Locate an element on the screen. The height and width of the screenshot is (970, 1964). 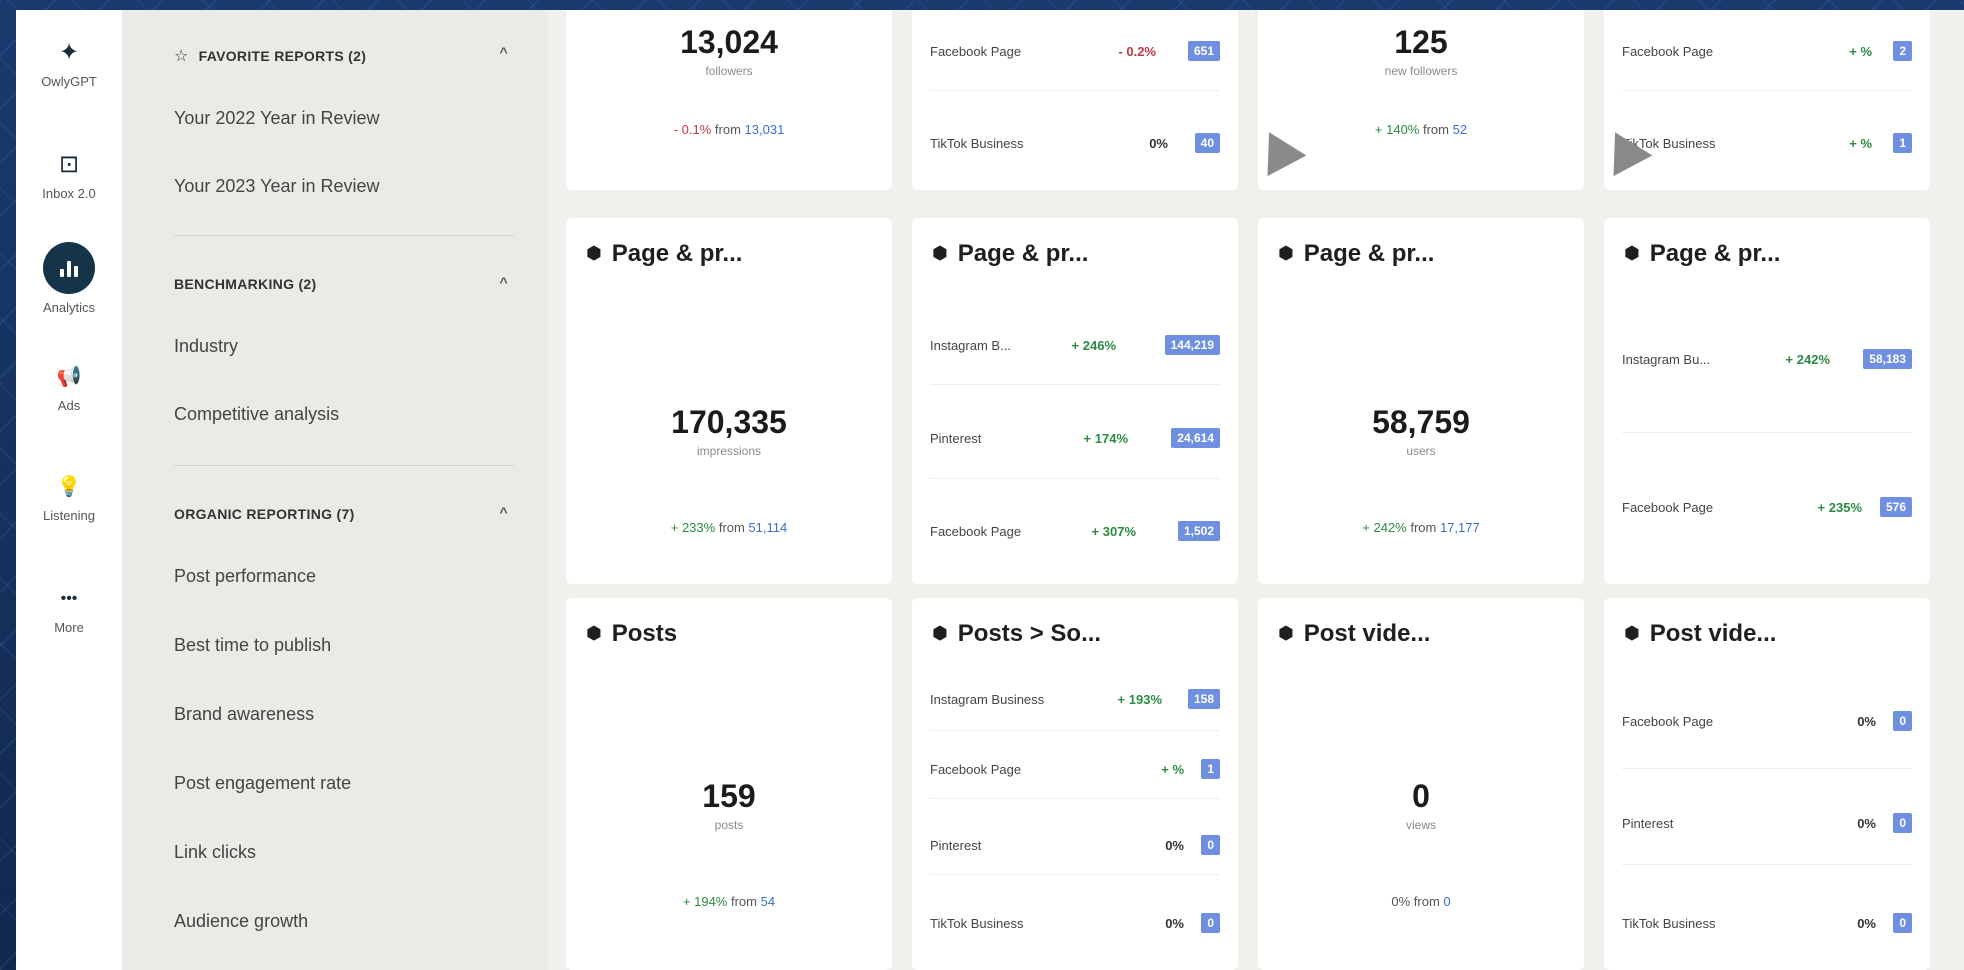
rail-label: More is located at coordinates (69, 627).